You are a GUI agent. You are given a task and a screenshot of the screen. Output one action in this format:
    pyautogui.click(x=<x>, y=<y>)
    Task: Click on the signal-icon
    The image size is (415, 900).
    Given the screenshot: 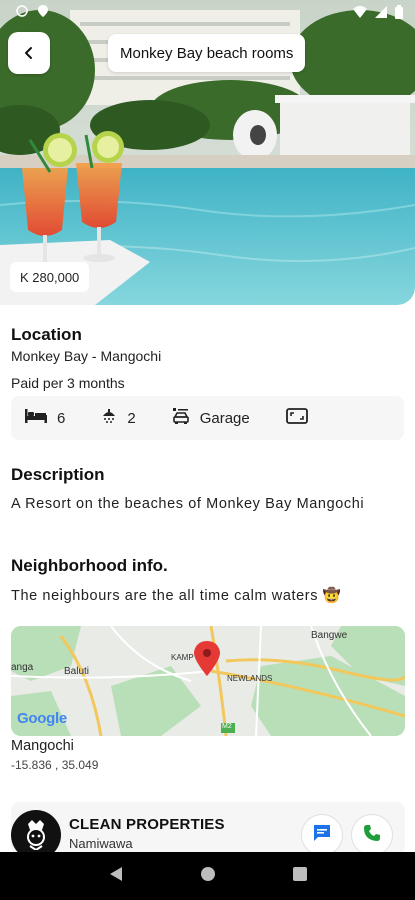 What is the action you would take?
    pyautogui.click(x=381, y=12)
    